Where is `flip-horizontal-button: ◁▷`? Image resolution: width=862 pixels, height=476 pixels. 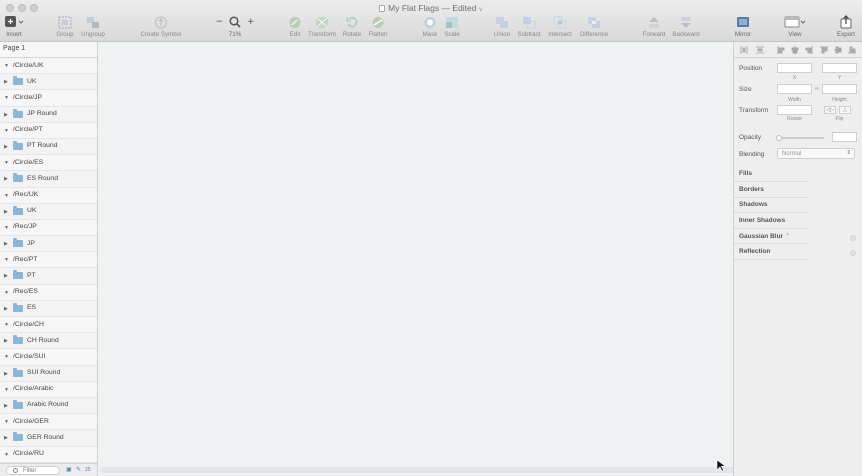 flip-horizontal-button: ◁▷ is located at coordinates (830, 110).